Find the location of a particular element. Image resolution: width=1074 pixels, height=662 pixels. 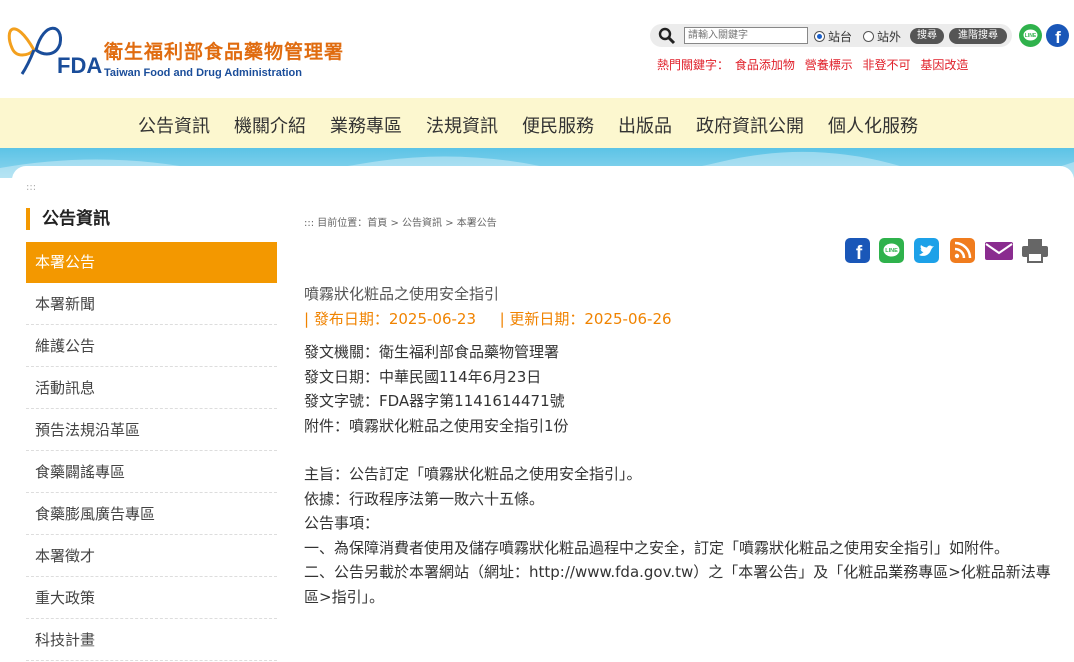

hot-keywords-label: 熱門關鍵字： is located at coordinates (693, 65).